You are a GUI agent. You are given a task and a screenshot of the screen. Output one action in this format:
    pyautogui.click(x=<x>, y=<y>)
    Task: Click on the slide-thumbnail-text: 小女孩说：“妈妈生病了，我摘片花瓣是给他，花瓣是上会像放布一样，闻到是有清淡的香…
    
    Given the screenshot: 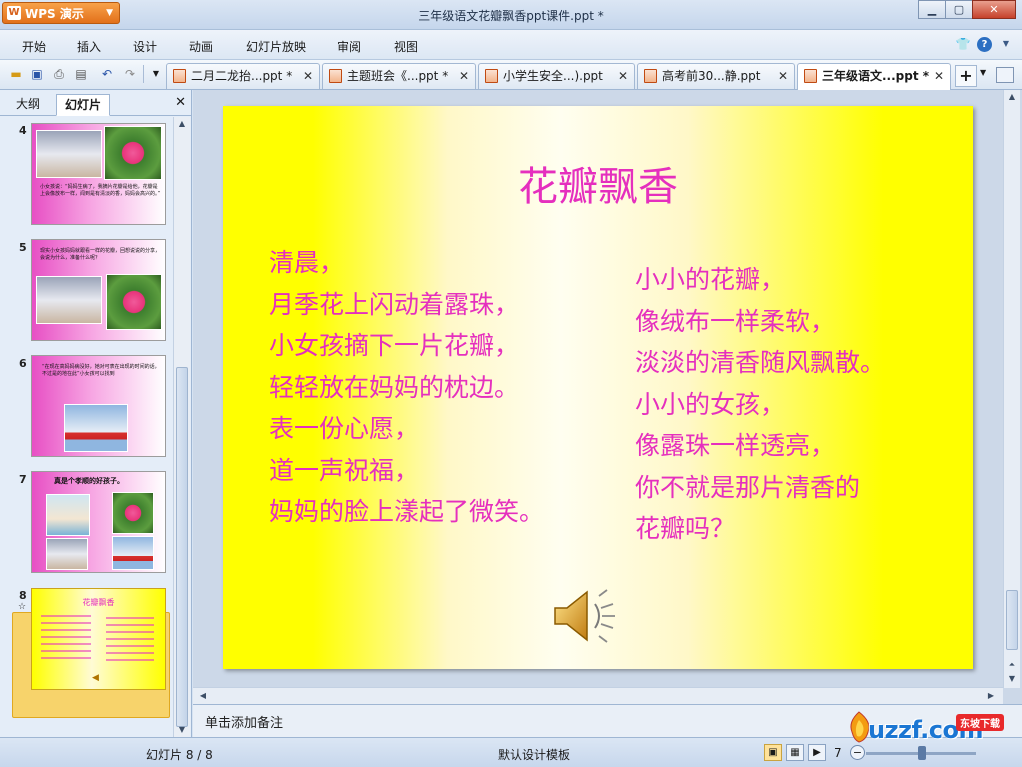 What is the action you would take?
    pyautogui.click(x=100, y=190)
    